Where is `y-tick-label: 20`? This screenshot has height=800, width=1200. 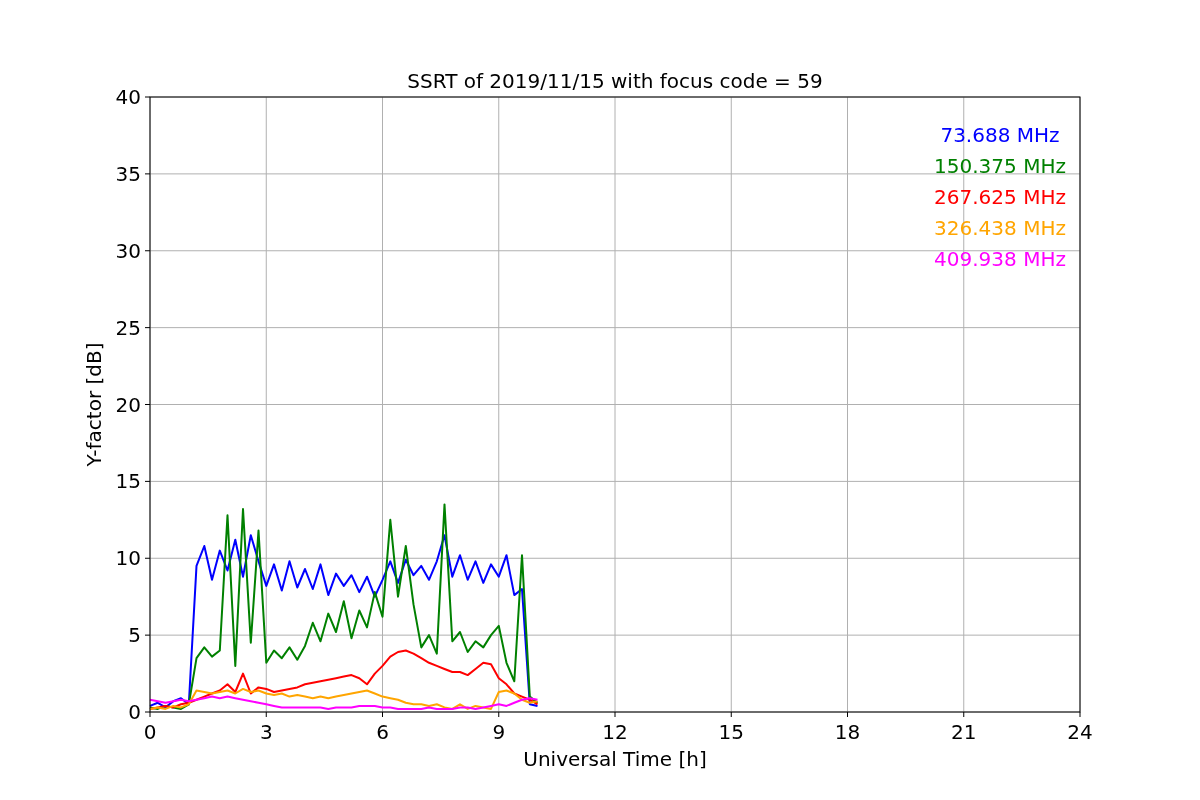 y-tick-label: 20 is located at coordinates (128, 404).